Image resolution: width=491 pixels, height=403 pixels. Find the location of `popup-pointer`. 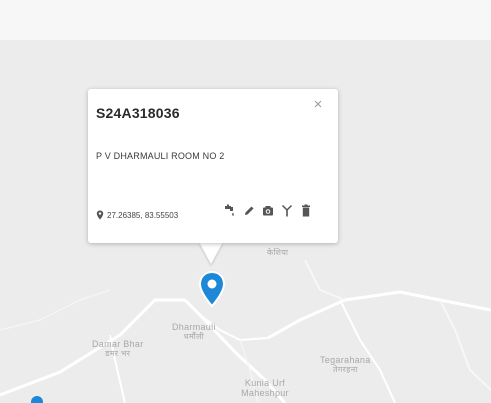

popup-pointer is located at coordinates (211, 253).